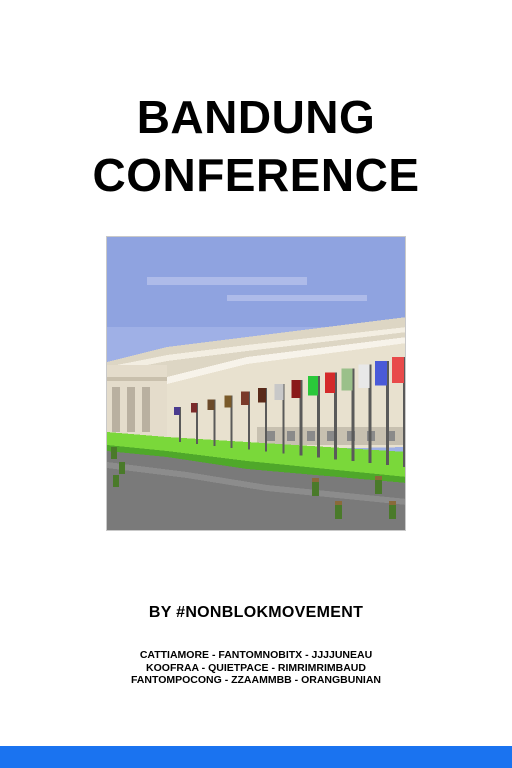  What do you see at coordinates (256, 175) in the screenshot?
I see `title-line-2: CONFERENCE` at bounding box center [256, 175].